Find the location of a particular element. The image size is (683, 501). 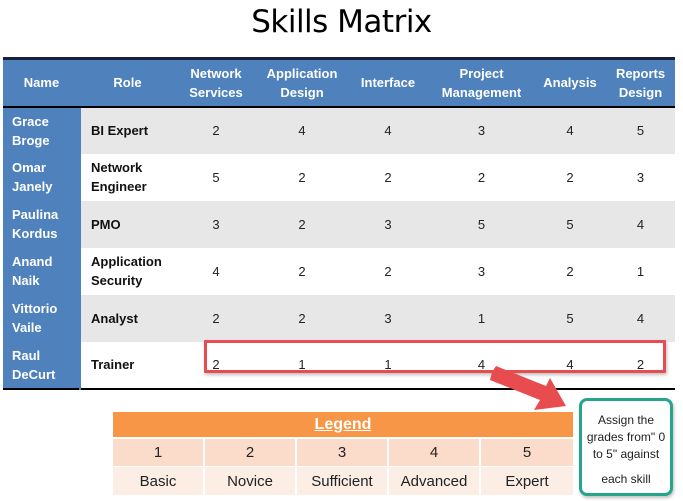

role-line: Engineer is located at coordinates (119, 186).